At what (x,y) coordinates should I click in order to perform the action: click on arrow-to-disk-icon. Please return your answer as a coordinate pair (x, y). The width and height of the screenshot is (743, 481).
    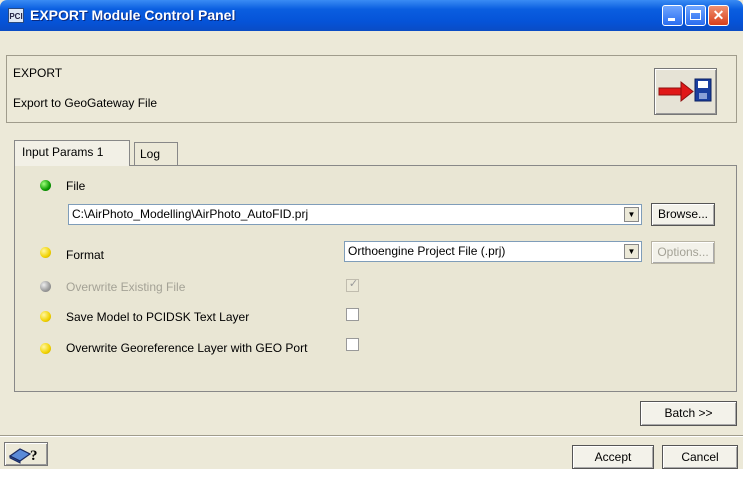
    Looking at the image, I should click on (685, 90).